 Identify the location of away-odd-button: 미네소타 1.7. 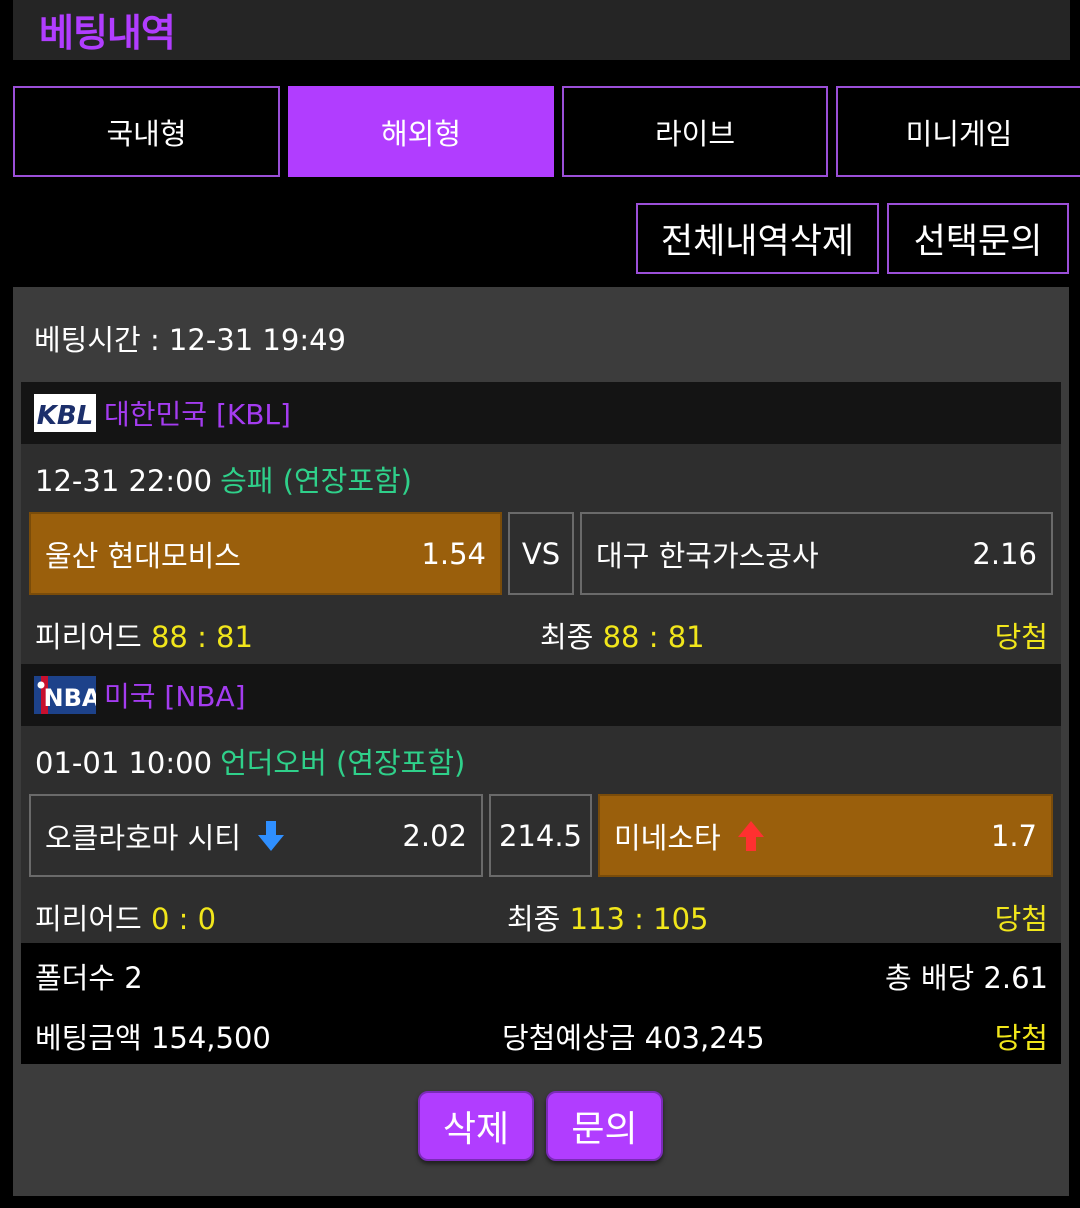
(825, 835).